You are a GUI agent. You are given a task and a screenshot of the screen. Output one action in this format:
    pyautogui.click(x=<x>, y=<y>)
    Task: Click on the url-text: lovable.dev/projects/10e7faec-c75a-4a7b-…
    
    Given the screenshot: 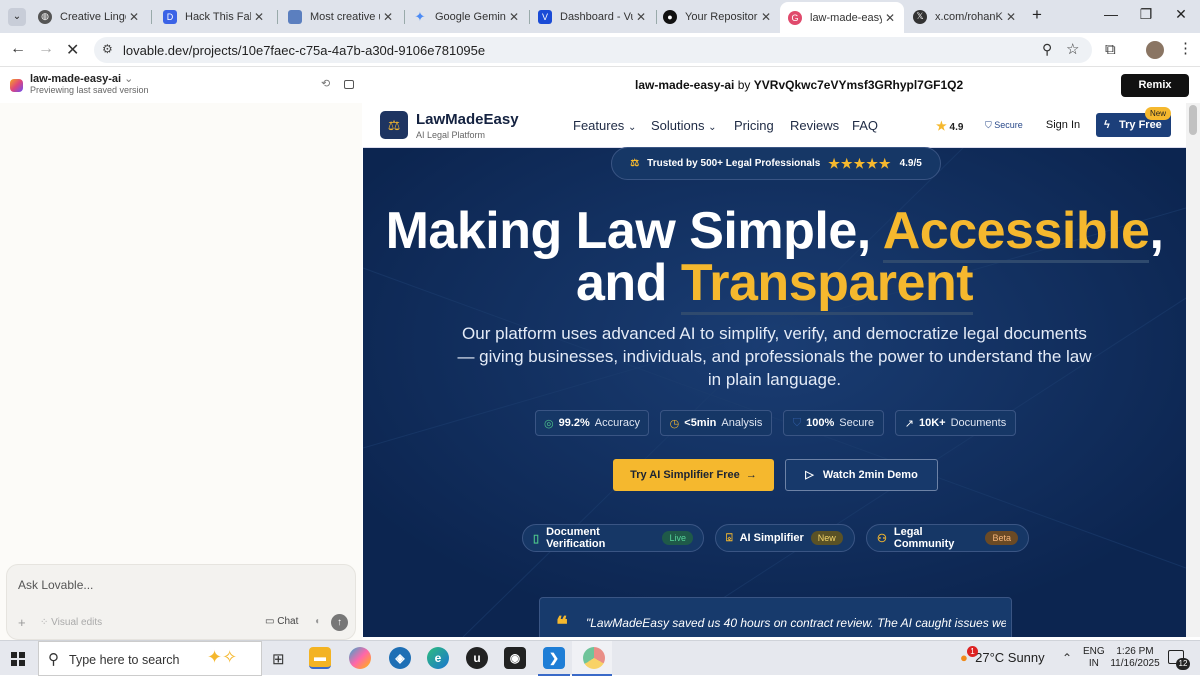 What is the action you would take?
    pyautogui.click(x=304, y=50)
    